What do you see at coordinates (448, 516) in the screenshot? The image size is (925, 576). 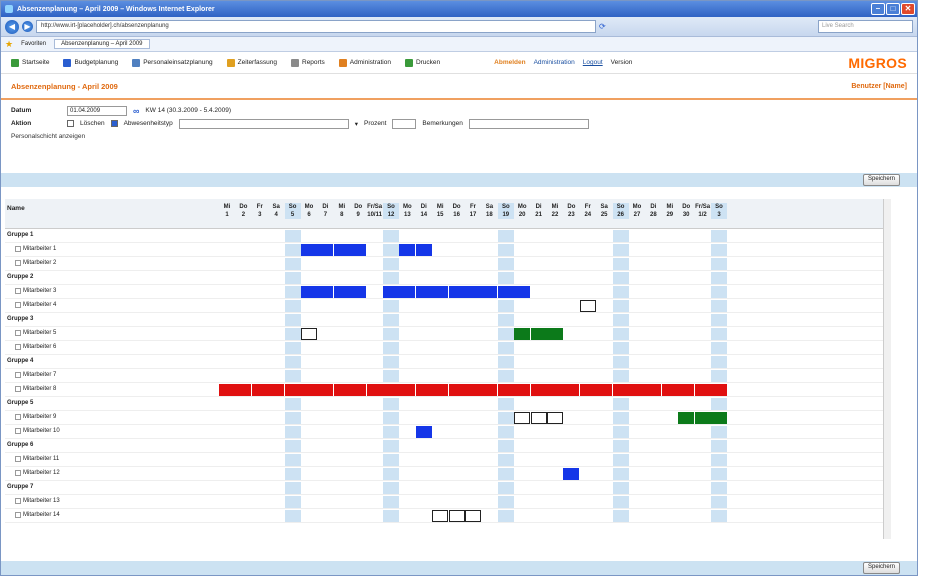 I see `table-row: Mitarbeiter 14` at bounding box center [448, 516].